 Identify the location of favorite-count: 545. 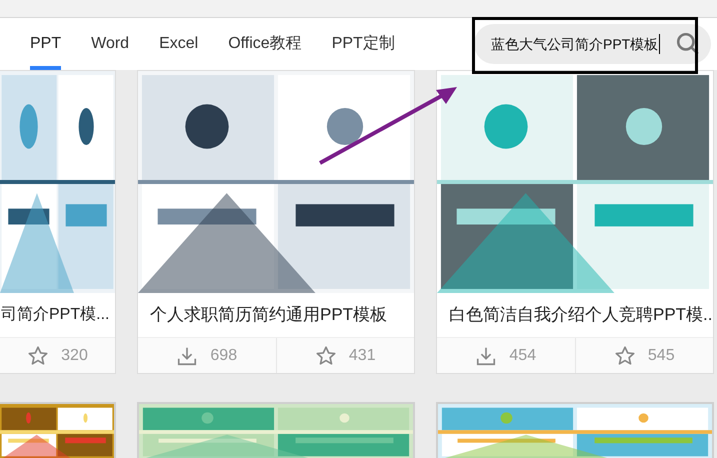
(661, 356).